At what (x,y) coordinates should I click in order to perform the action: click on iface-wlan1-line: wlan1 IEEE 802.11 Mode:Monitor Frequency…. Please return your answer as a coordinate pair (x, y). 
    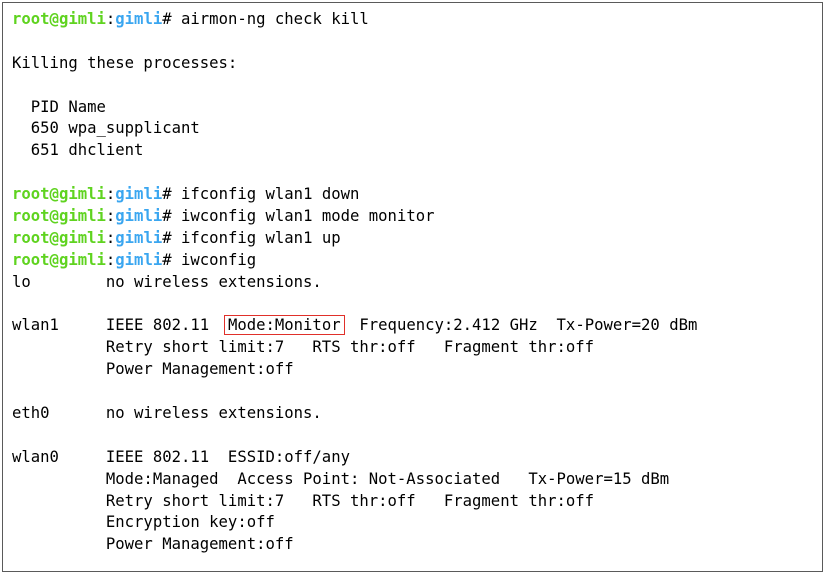
    Looking at the image, I should click on (417, 326).